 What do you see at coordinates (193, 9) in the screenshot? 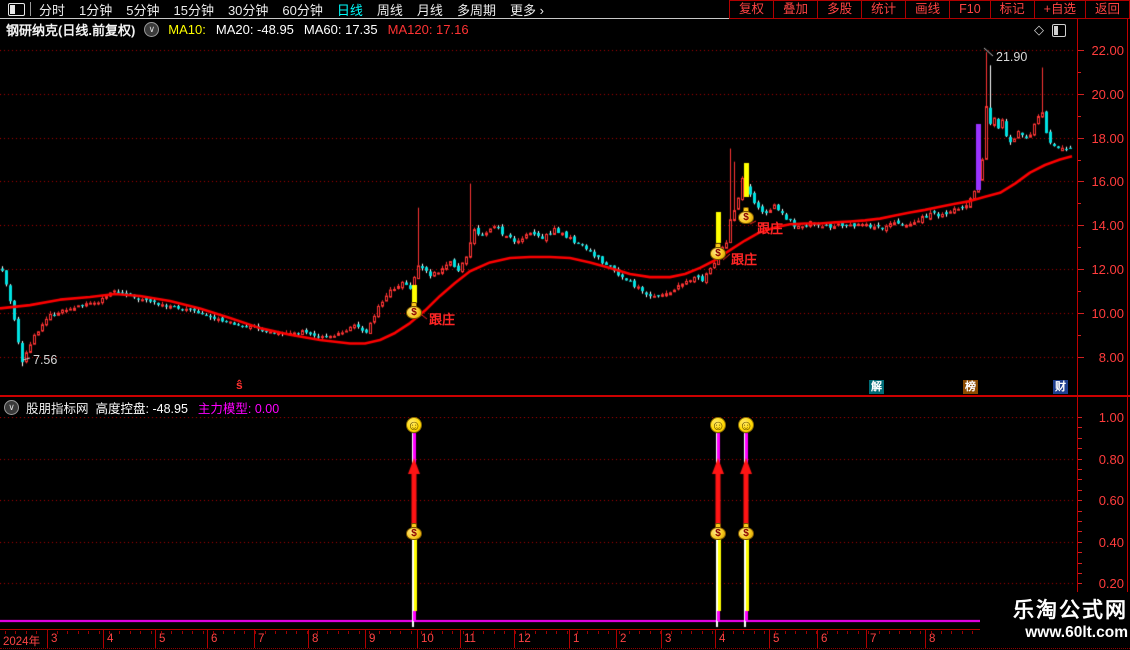
I see `toolbar-period-15分钟: 15分钟` at bounding box center [193, 9].